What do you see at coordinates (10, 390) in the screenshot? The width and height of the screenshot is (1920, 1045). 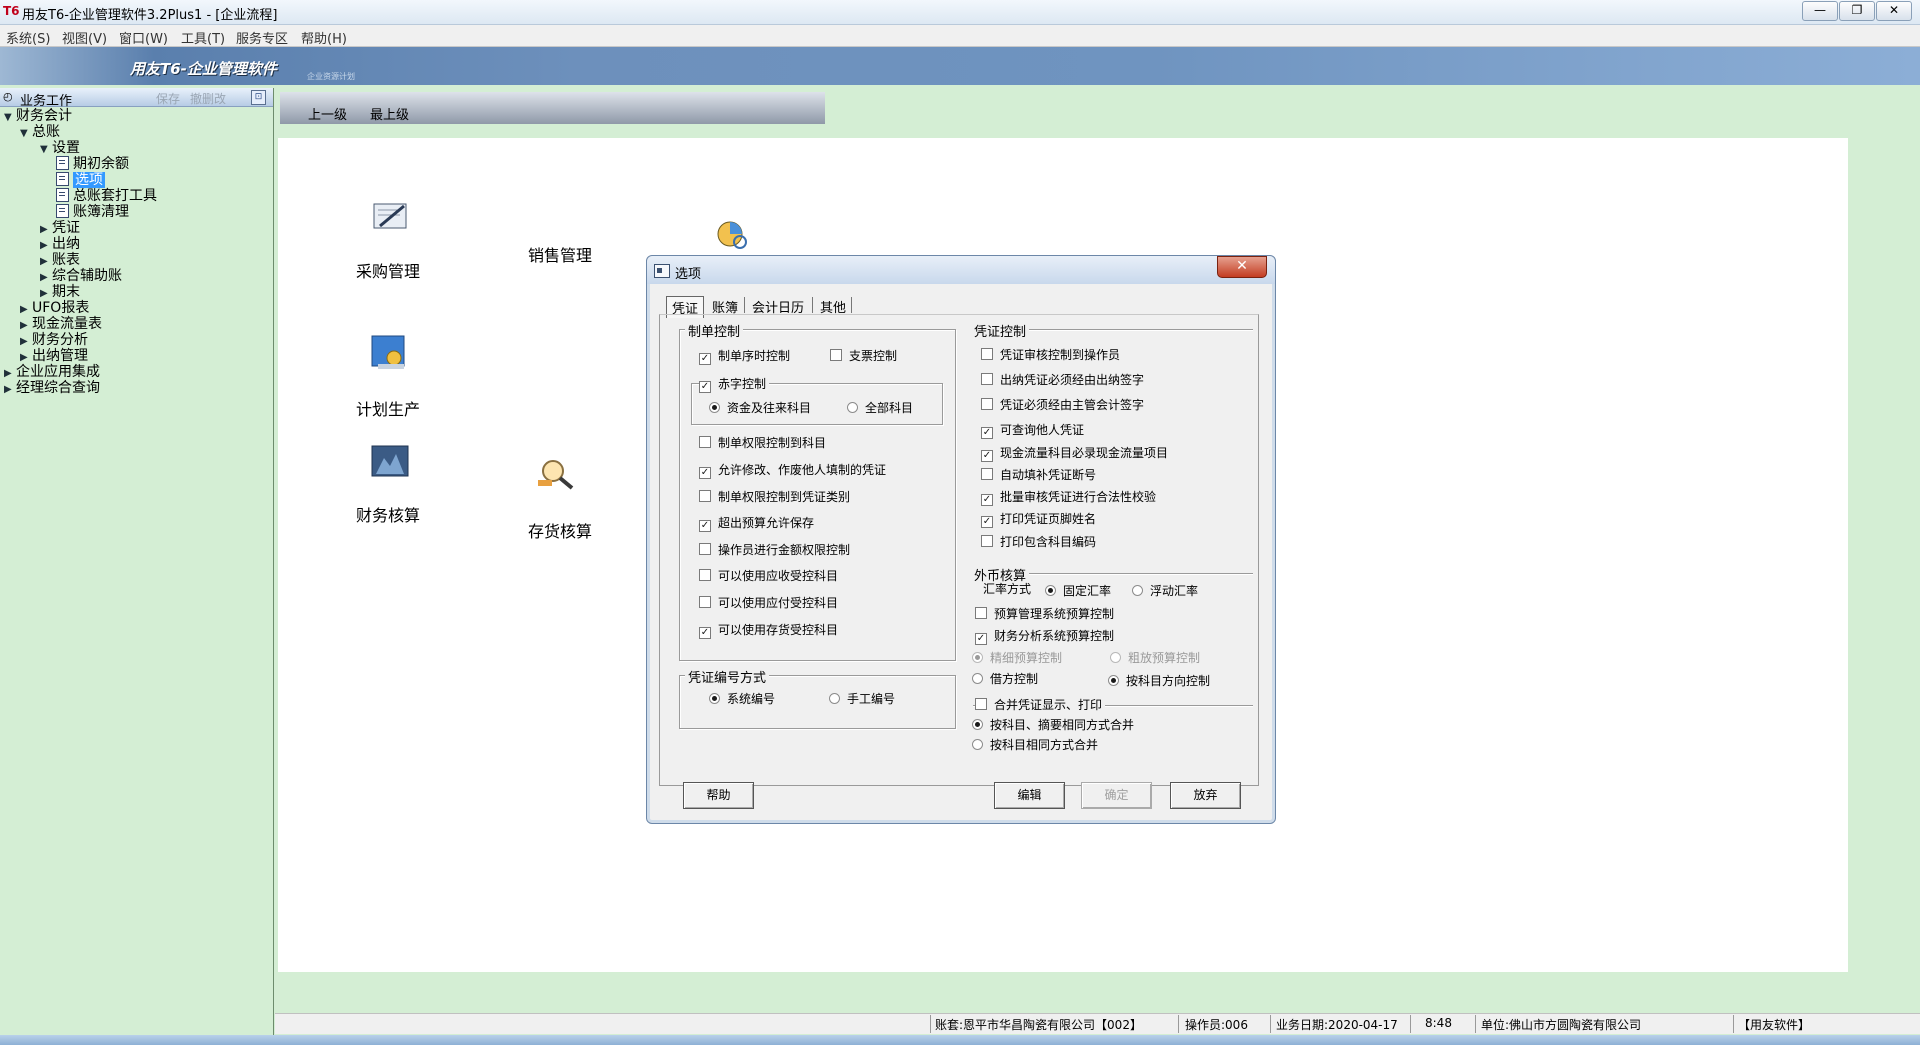 I see `expand-arrow-icon: ▶` at bounding box center [10, 390].